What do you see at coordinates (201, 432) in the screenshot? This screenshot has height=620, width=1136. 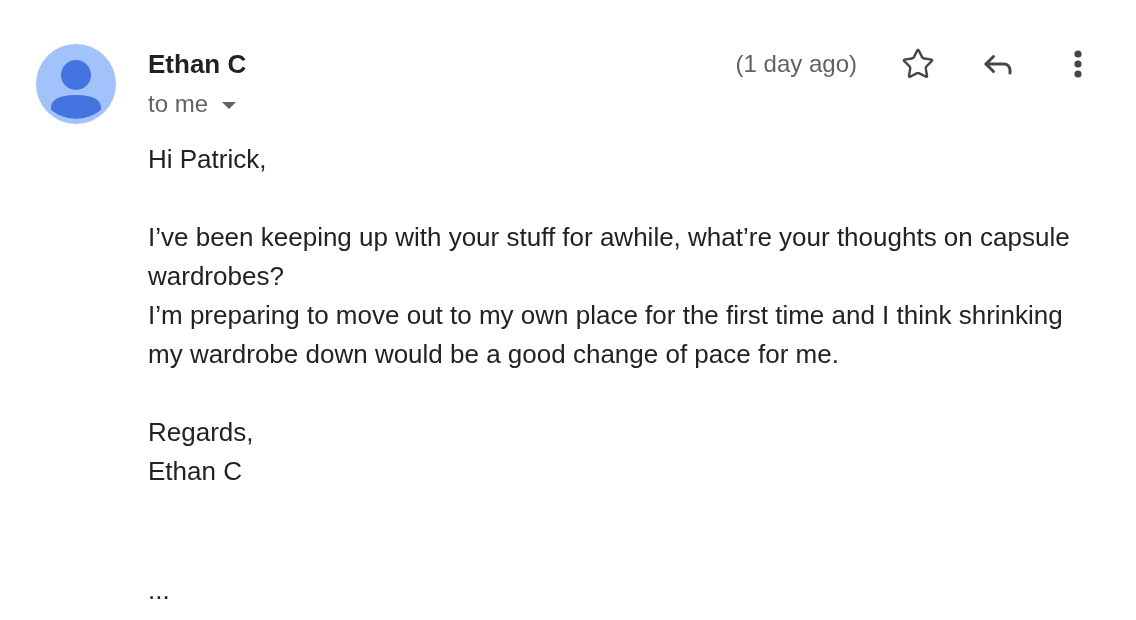 I see `message-text: Regards,` at bounding box center [201, 432].